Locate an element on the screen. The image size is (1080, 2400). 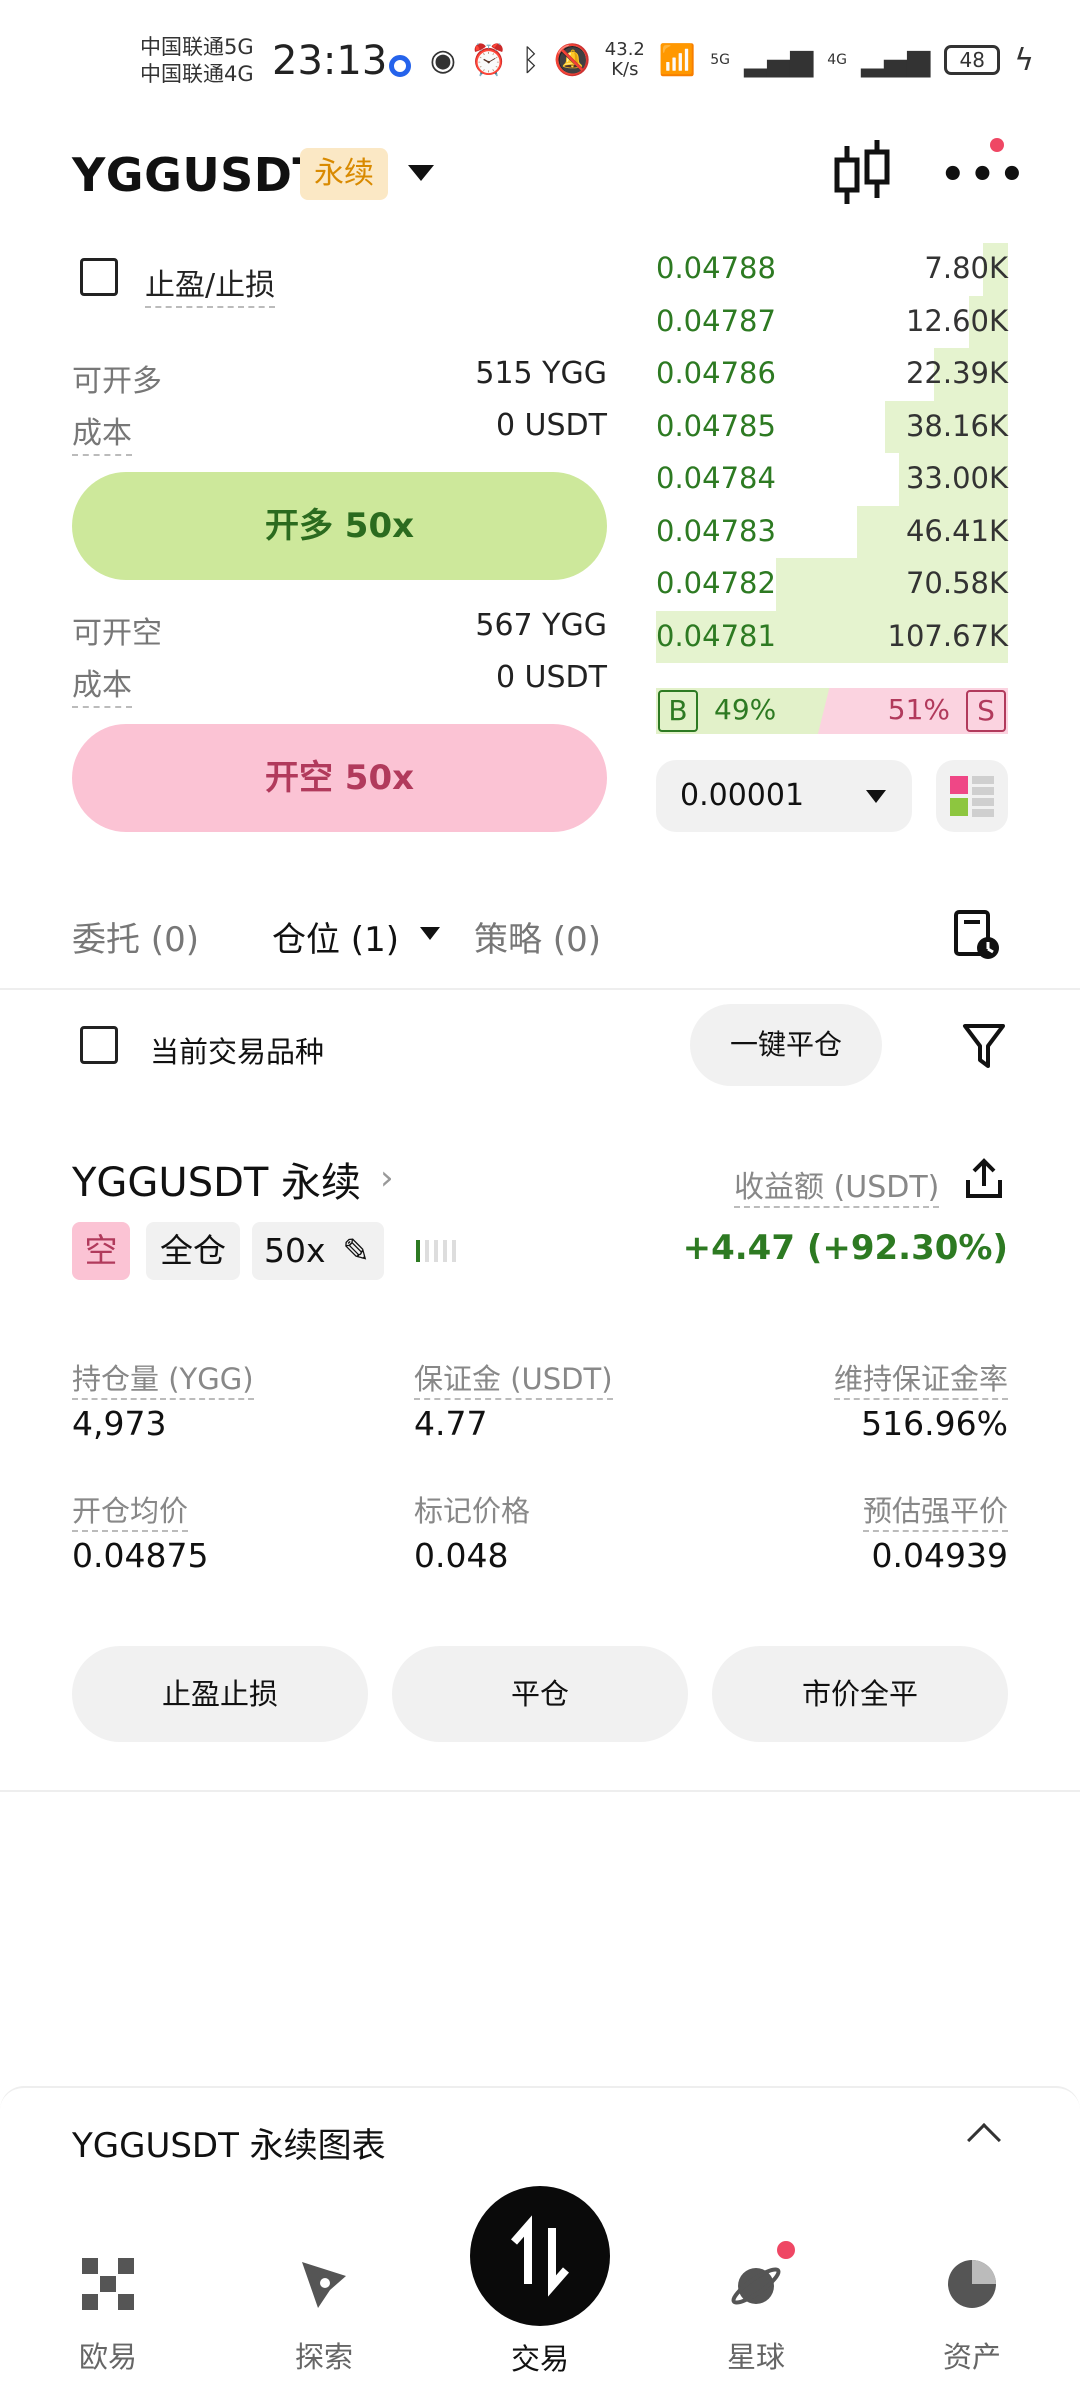
leverage-chip: 50x ✎ is located at coordinates (318, 1251).